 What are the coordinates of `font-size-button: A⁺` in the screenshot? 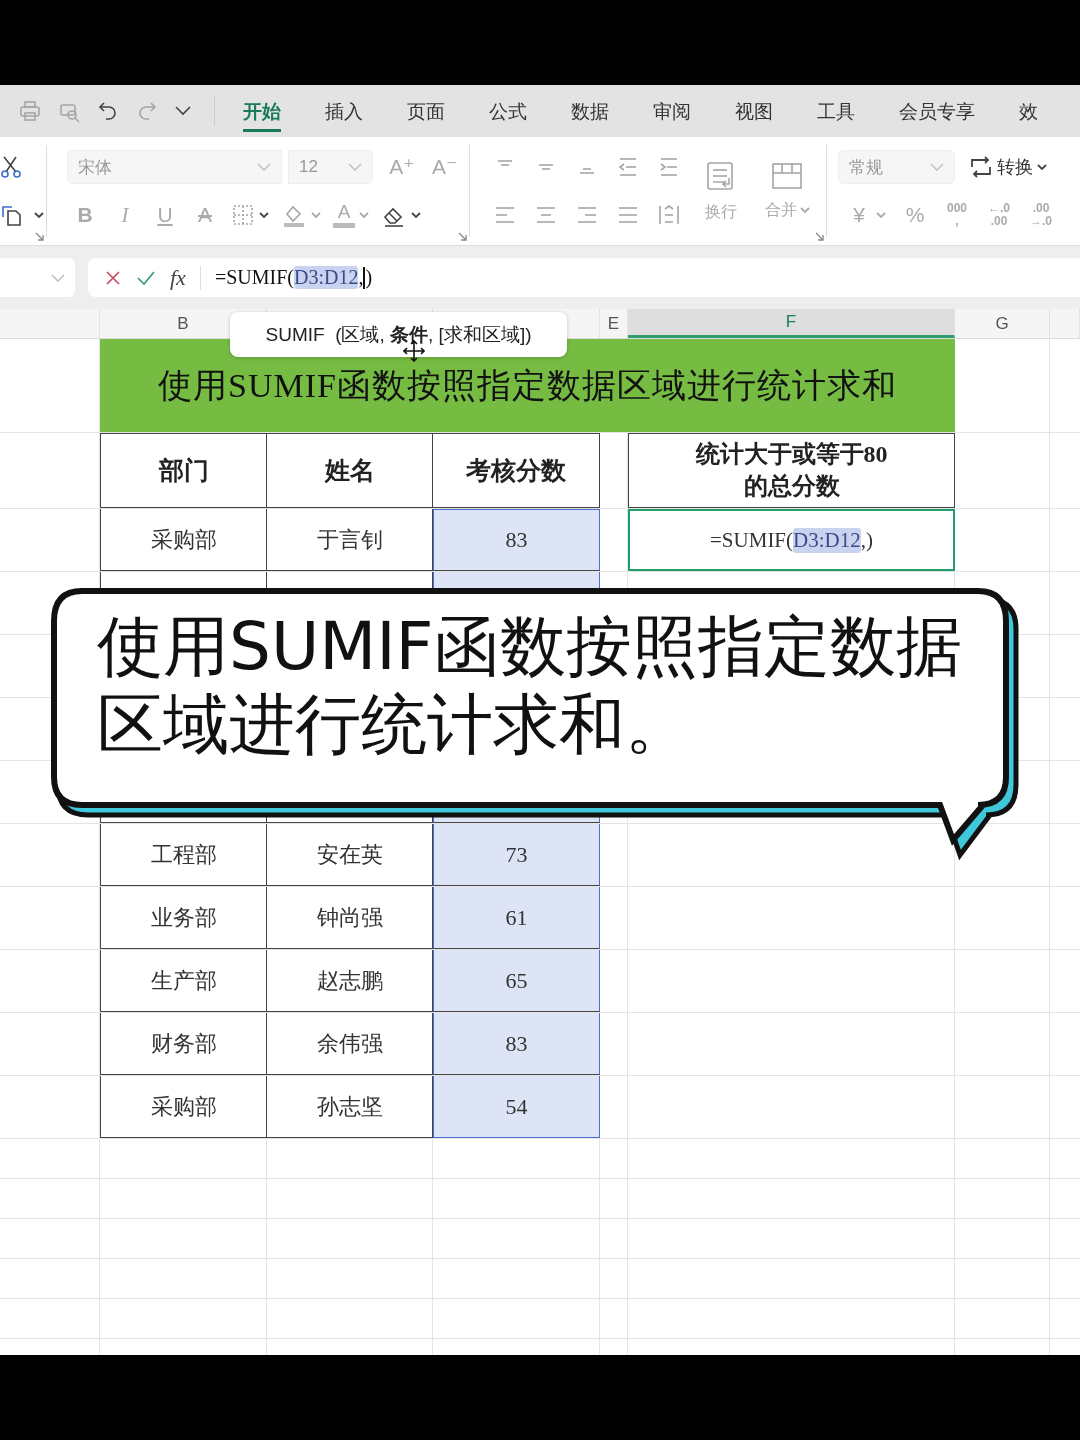 It's located at (402, 167).